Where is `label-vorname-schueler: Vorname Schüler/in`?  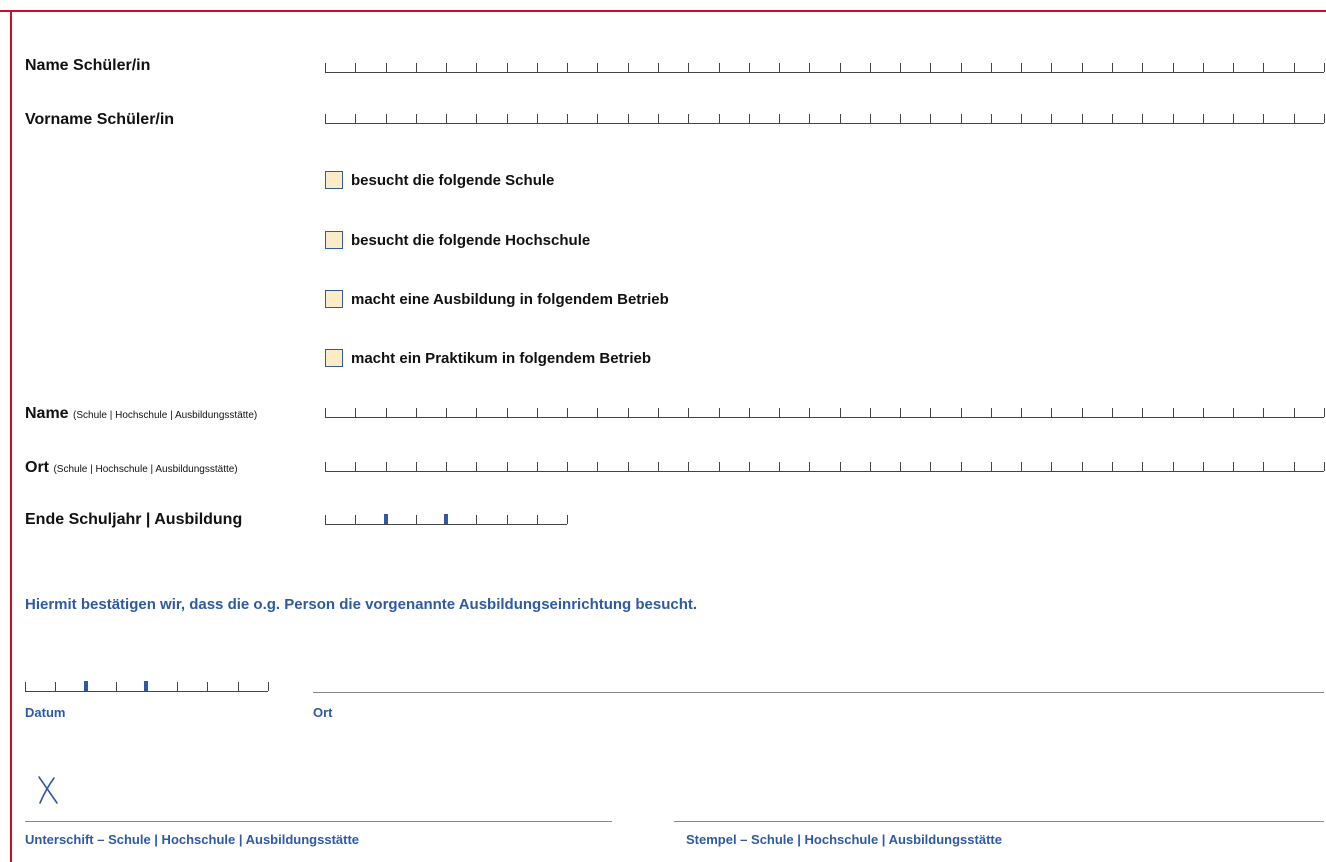 label-vorname-schueler: Vorname Schüler/in is located at coordinates (100, 119).